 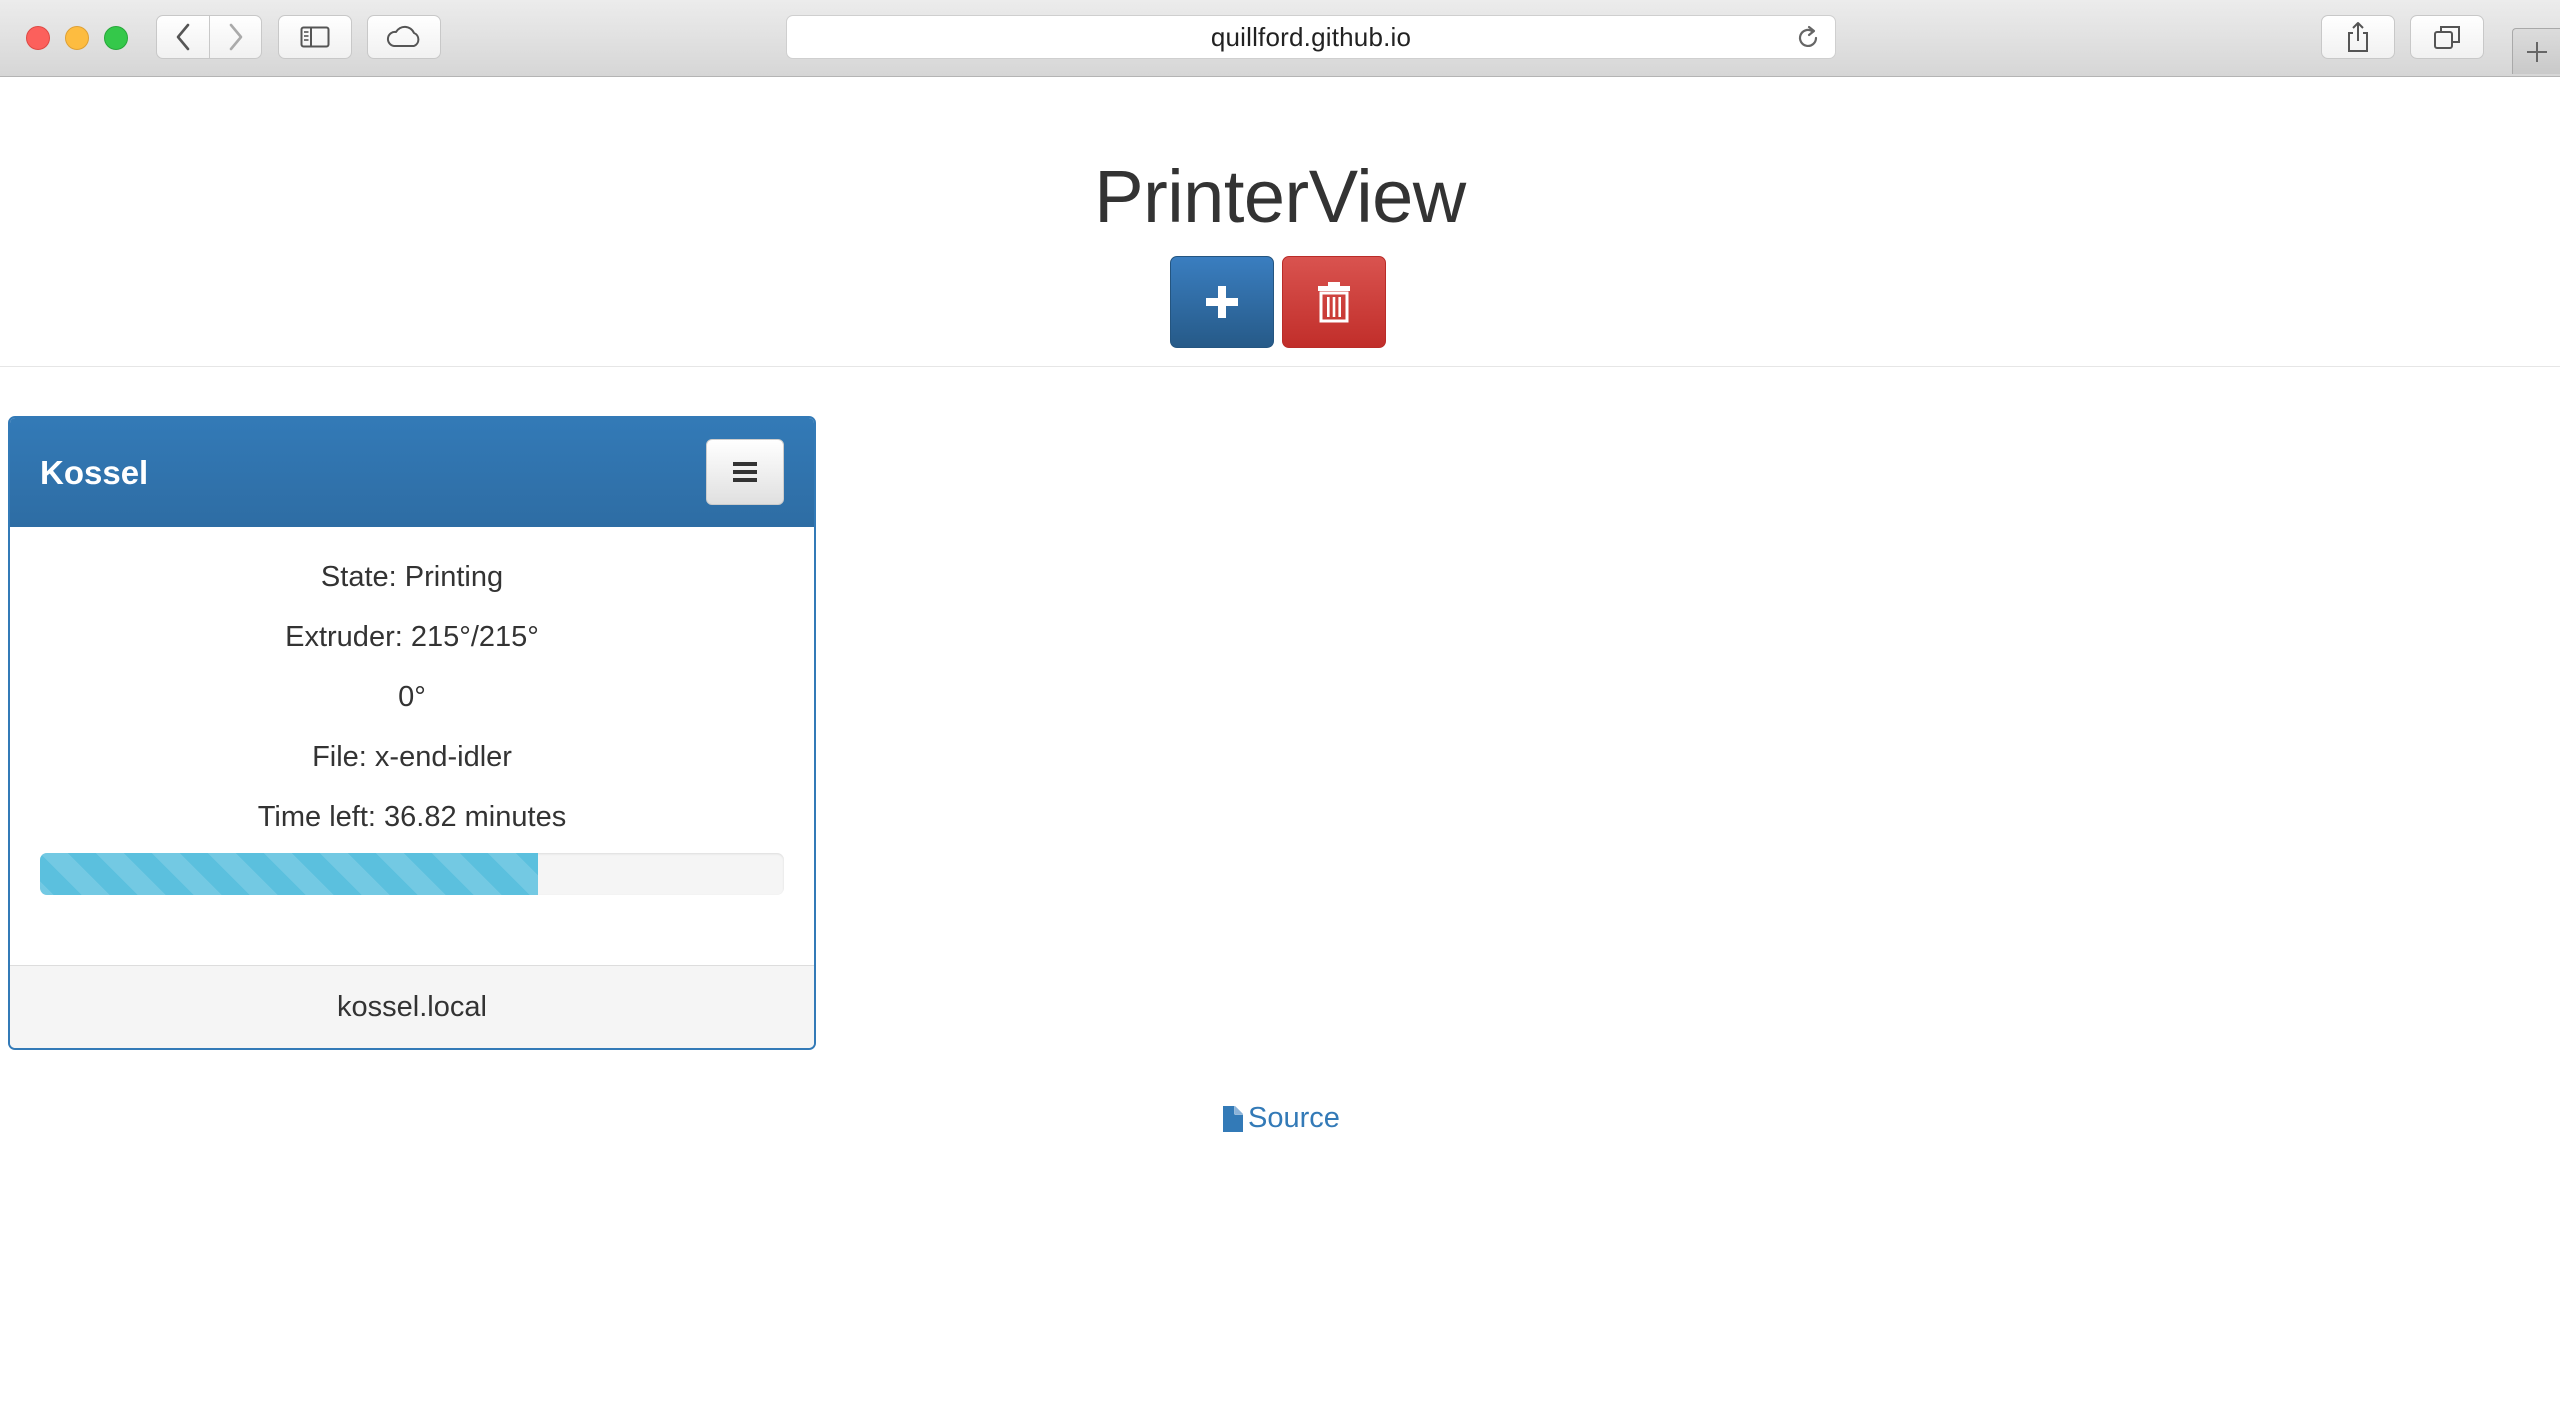 I want to click on url-text: quillford.github.io, so click(x=1311, y=36).